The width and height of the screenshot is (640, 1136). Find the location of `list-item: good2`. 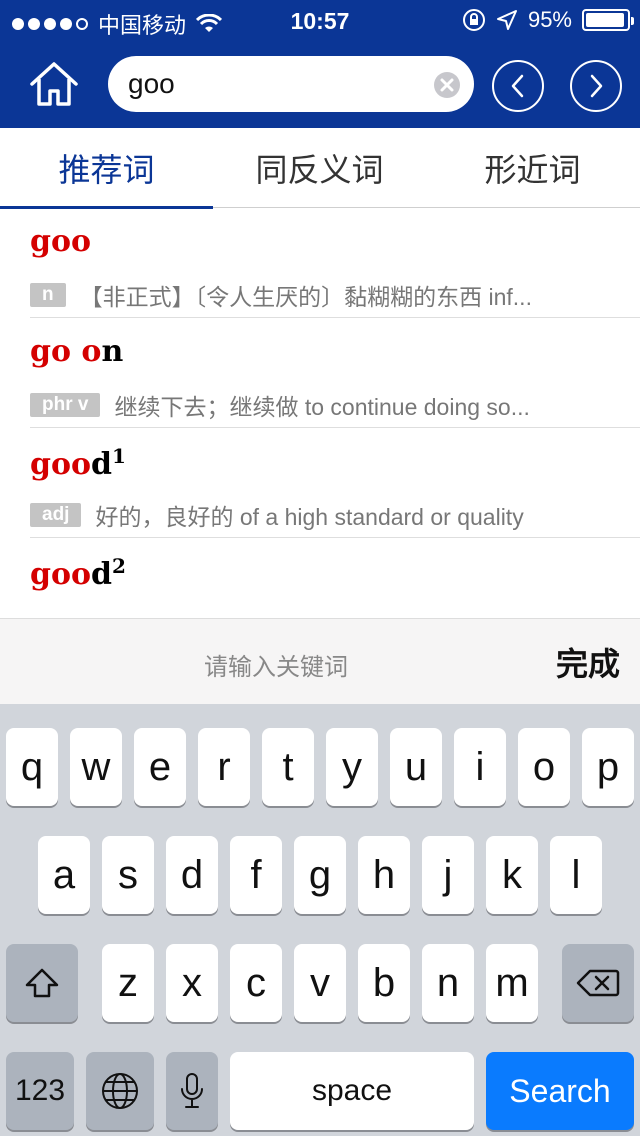

list-item: good2 is located at coordinates (335, 578).